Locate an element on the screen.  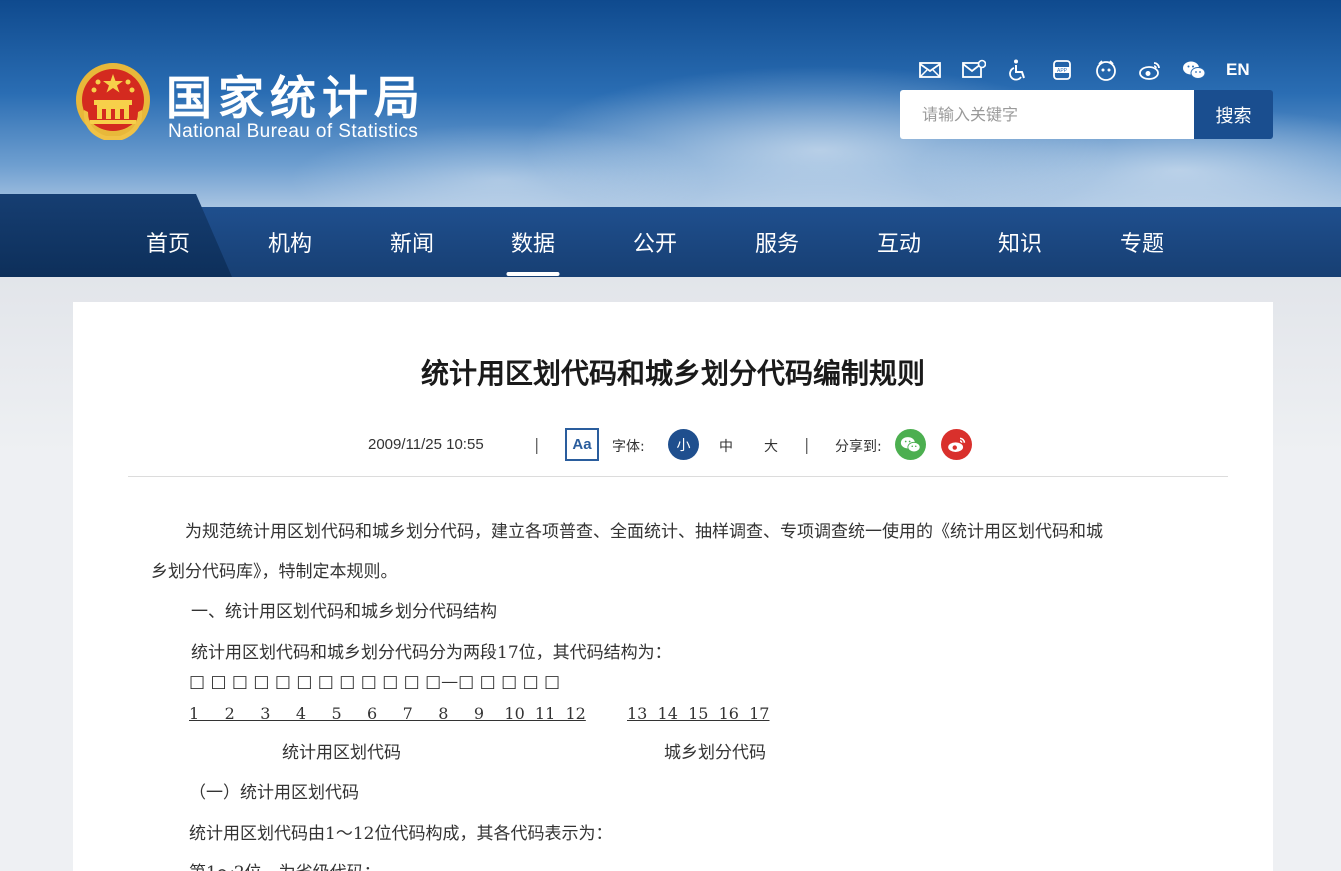
svg-text: APP is located at coordinates (1062, 71).